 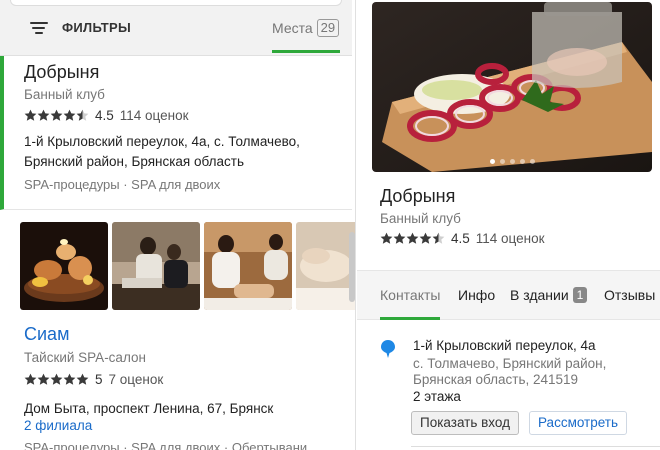 I want to click on tab-places: Места 29, so click(x=306, y=28).